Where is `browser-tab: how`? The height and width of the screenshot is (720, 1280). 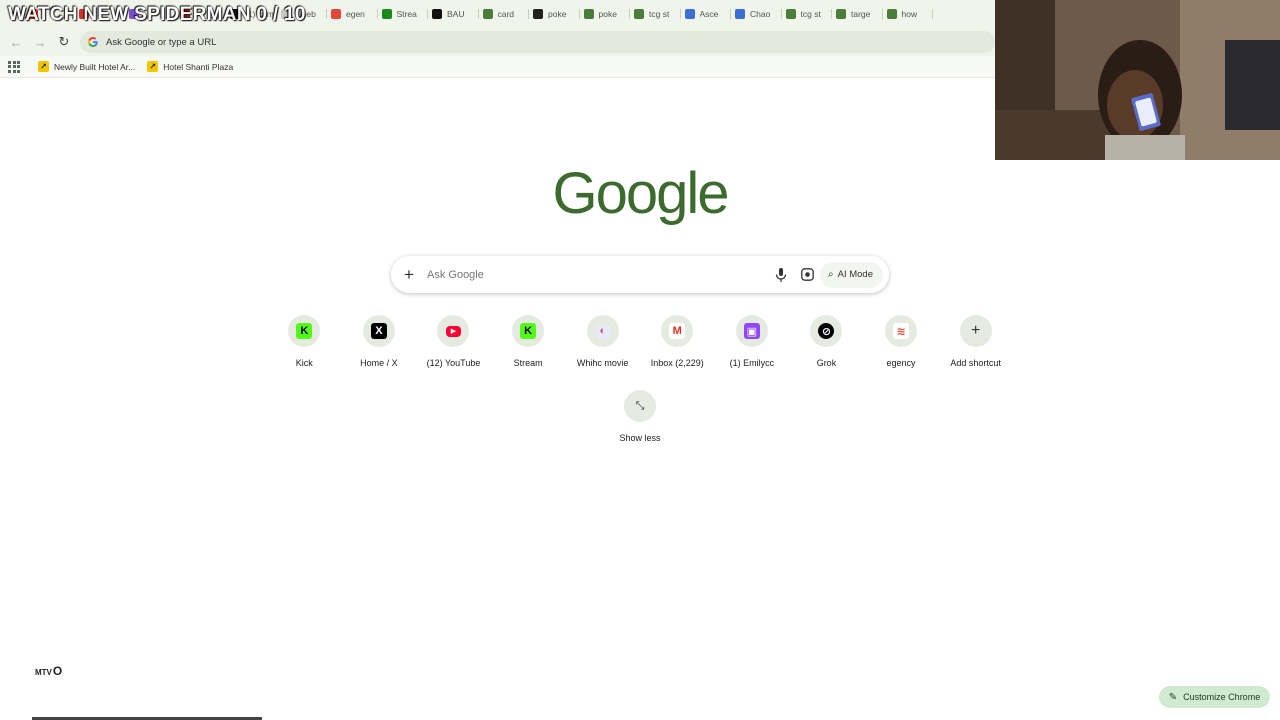
browser-tab: how is located at coordinates (908, 14).